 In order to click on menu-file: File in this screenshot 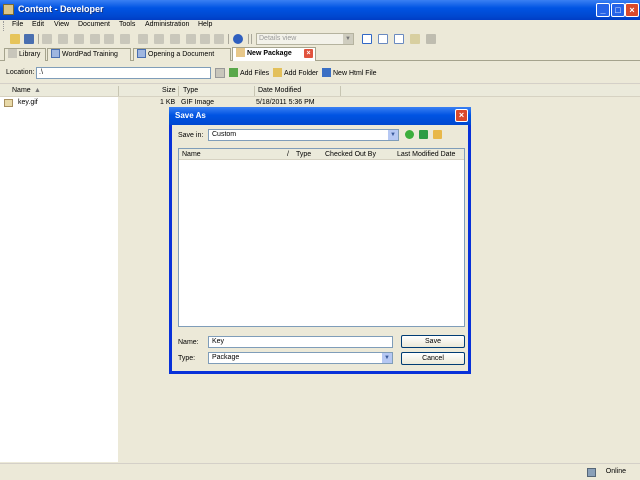, I will do `click(17, 24)`.